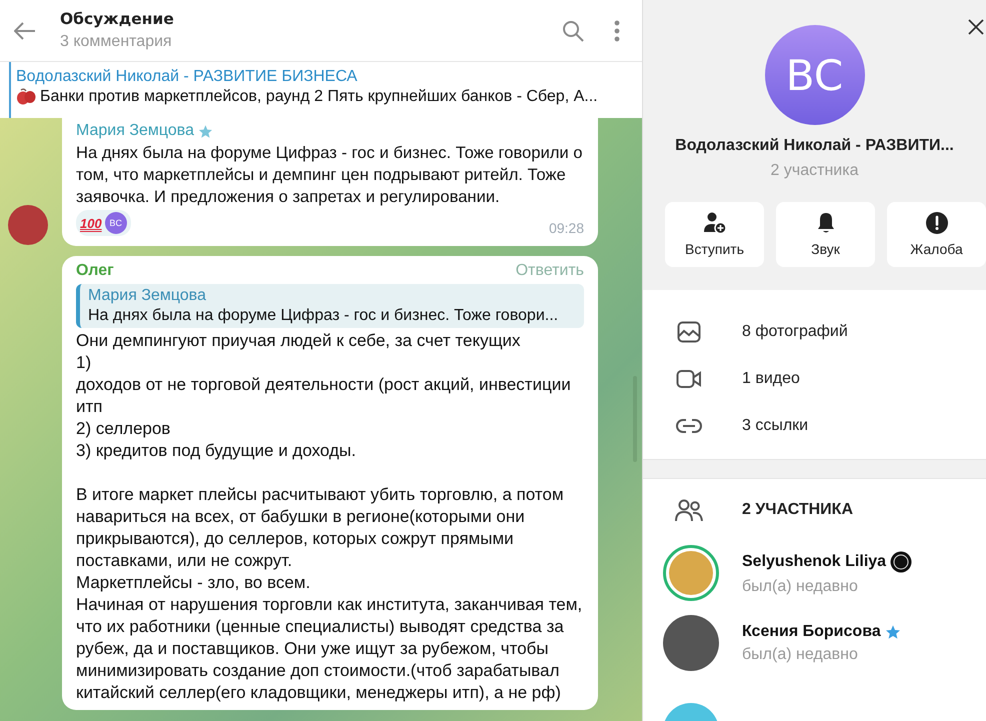  Describe the element at coordinates (617, 31) in the screenshot. I see `more-icon` at that location.